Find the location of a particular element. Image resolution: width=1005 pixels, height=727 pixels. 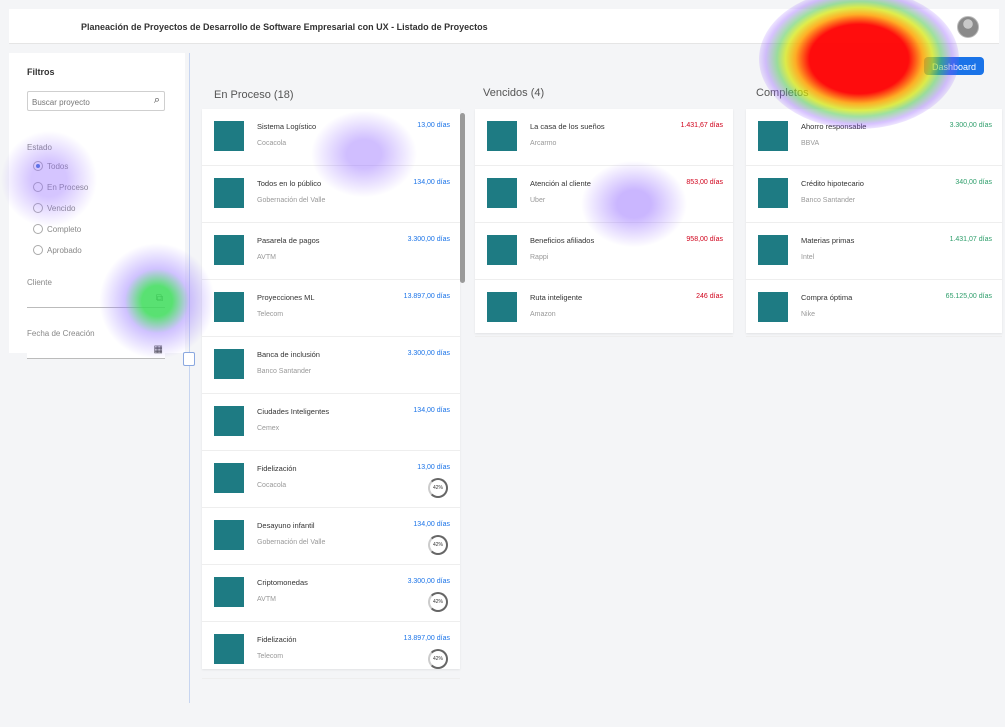

search-icon: ⌕ is located at coordinates (157, 100).